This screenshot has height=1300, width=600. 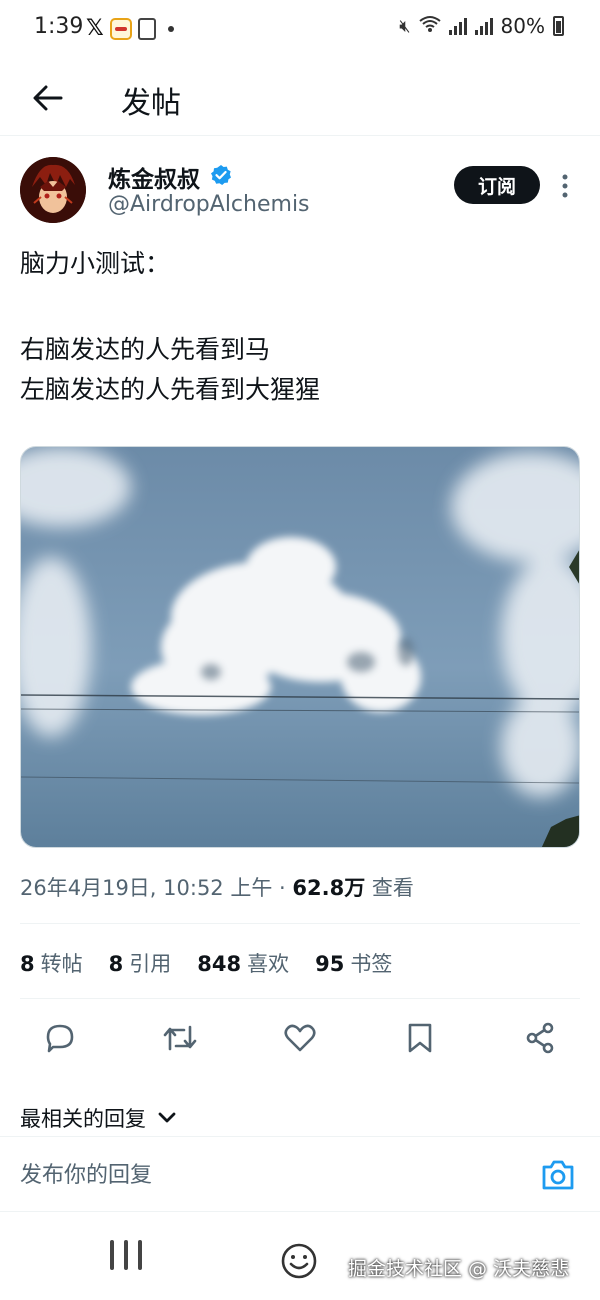 What do you see at coordinates (300, 327) in the screenshot?
I see `tweet-text: 脑力小测试： 右脑发达的人先看到马 左脑发达的人先看到大猩猩` at bounding box center [300, 327].